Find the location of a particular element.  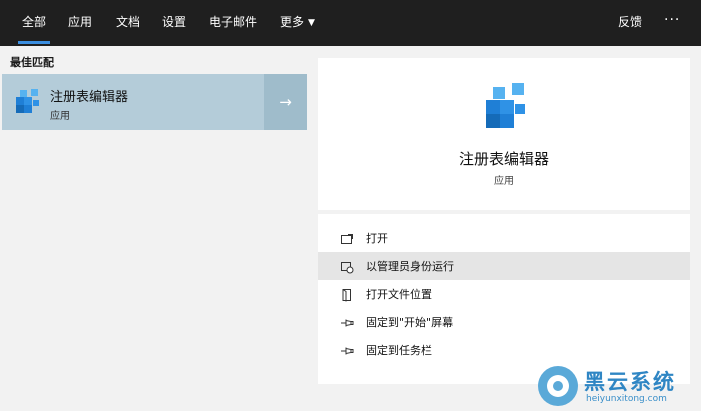

tab-settings: 设置 is located at coordinates (174, 23).